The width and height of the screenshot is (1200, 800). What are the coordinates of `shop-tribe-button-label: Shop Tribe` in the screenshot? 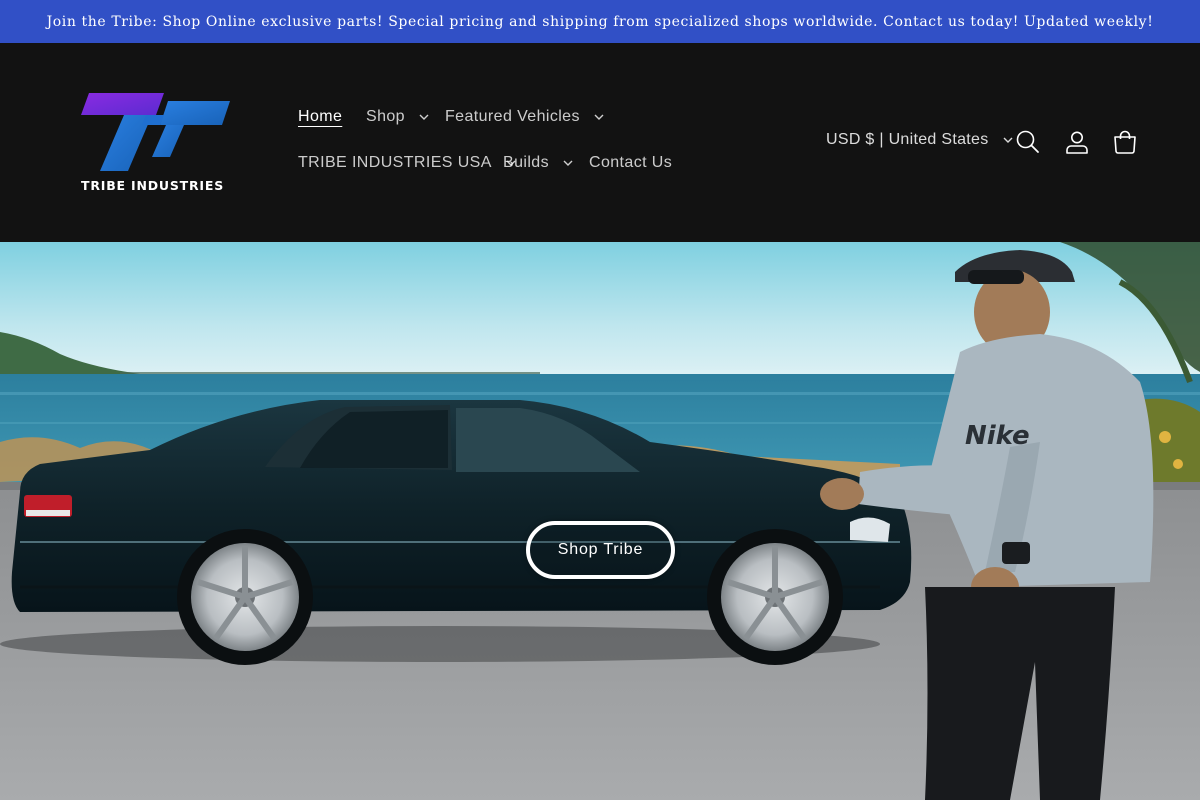 It's located at (600, 549).